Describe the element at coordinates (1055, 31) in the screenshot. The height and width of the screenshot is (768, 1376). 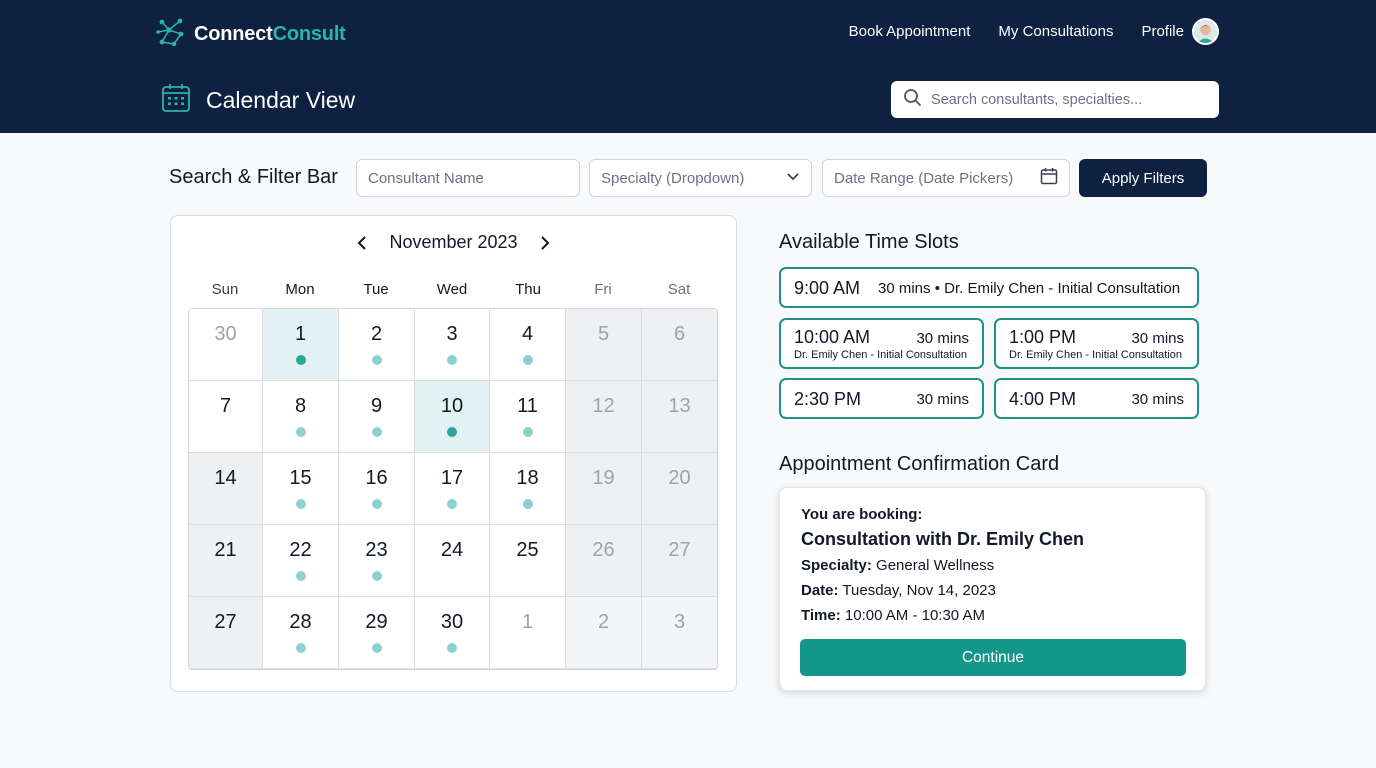
I see `nav-my-consultations: My Consultations` at that location.